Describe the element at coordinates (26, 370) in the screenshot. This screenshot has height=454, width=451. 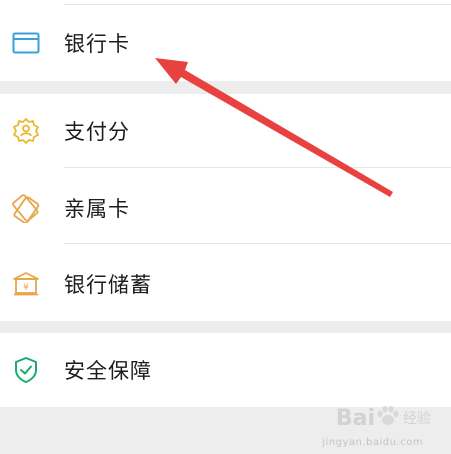
I see `security-shield-icon` at that location.